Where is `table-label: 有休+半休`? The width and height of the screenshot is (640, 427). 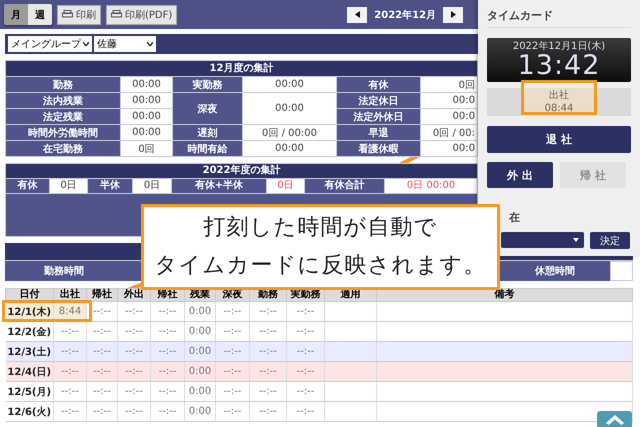
table-label: 有休+半休 is located at coordinates (219, 186).